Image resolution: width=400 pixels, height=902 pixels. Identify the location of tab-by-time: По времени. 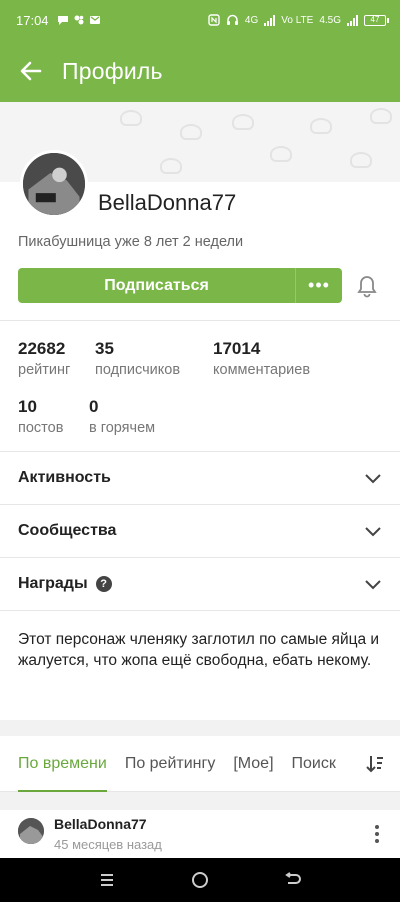
(62, 764).